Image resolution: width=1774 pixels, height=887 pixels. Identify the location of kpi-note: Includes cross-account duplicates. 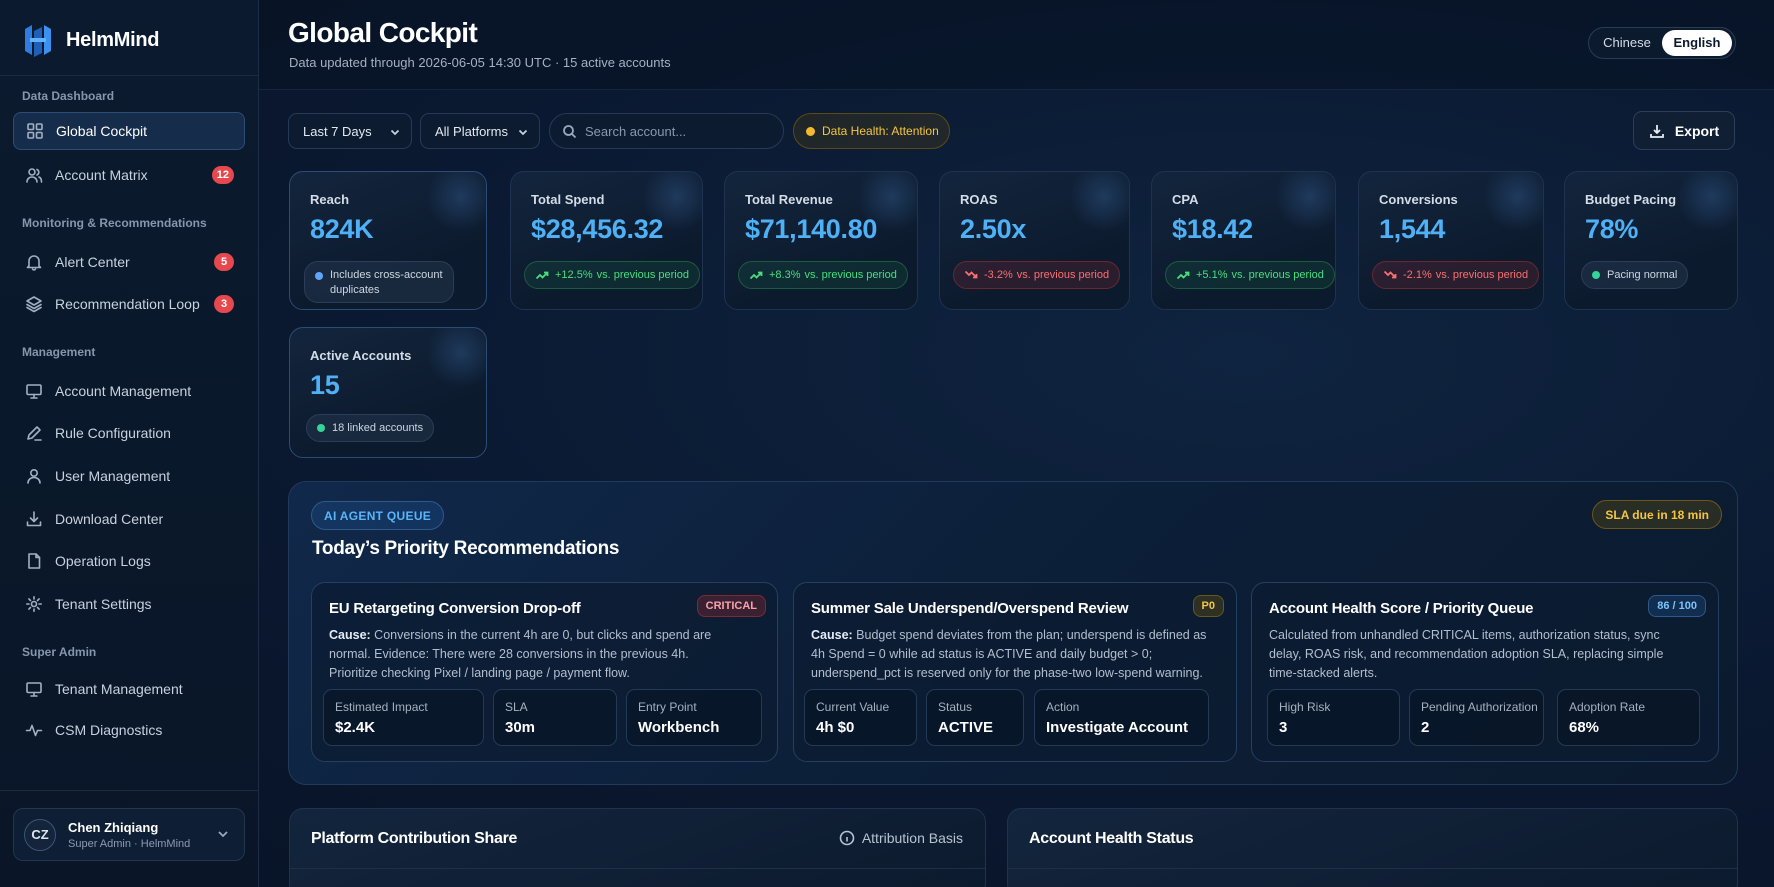
(379, 282).